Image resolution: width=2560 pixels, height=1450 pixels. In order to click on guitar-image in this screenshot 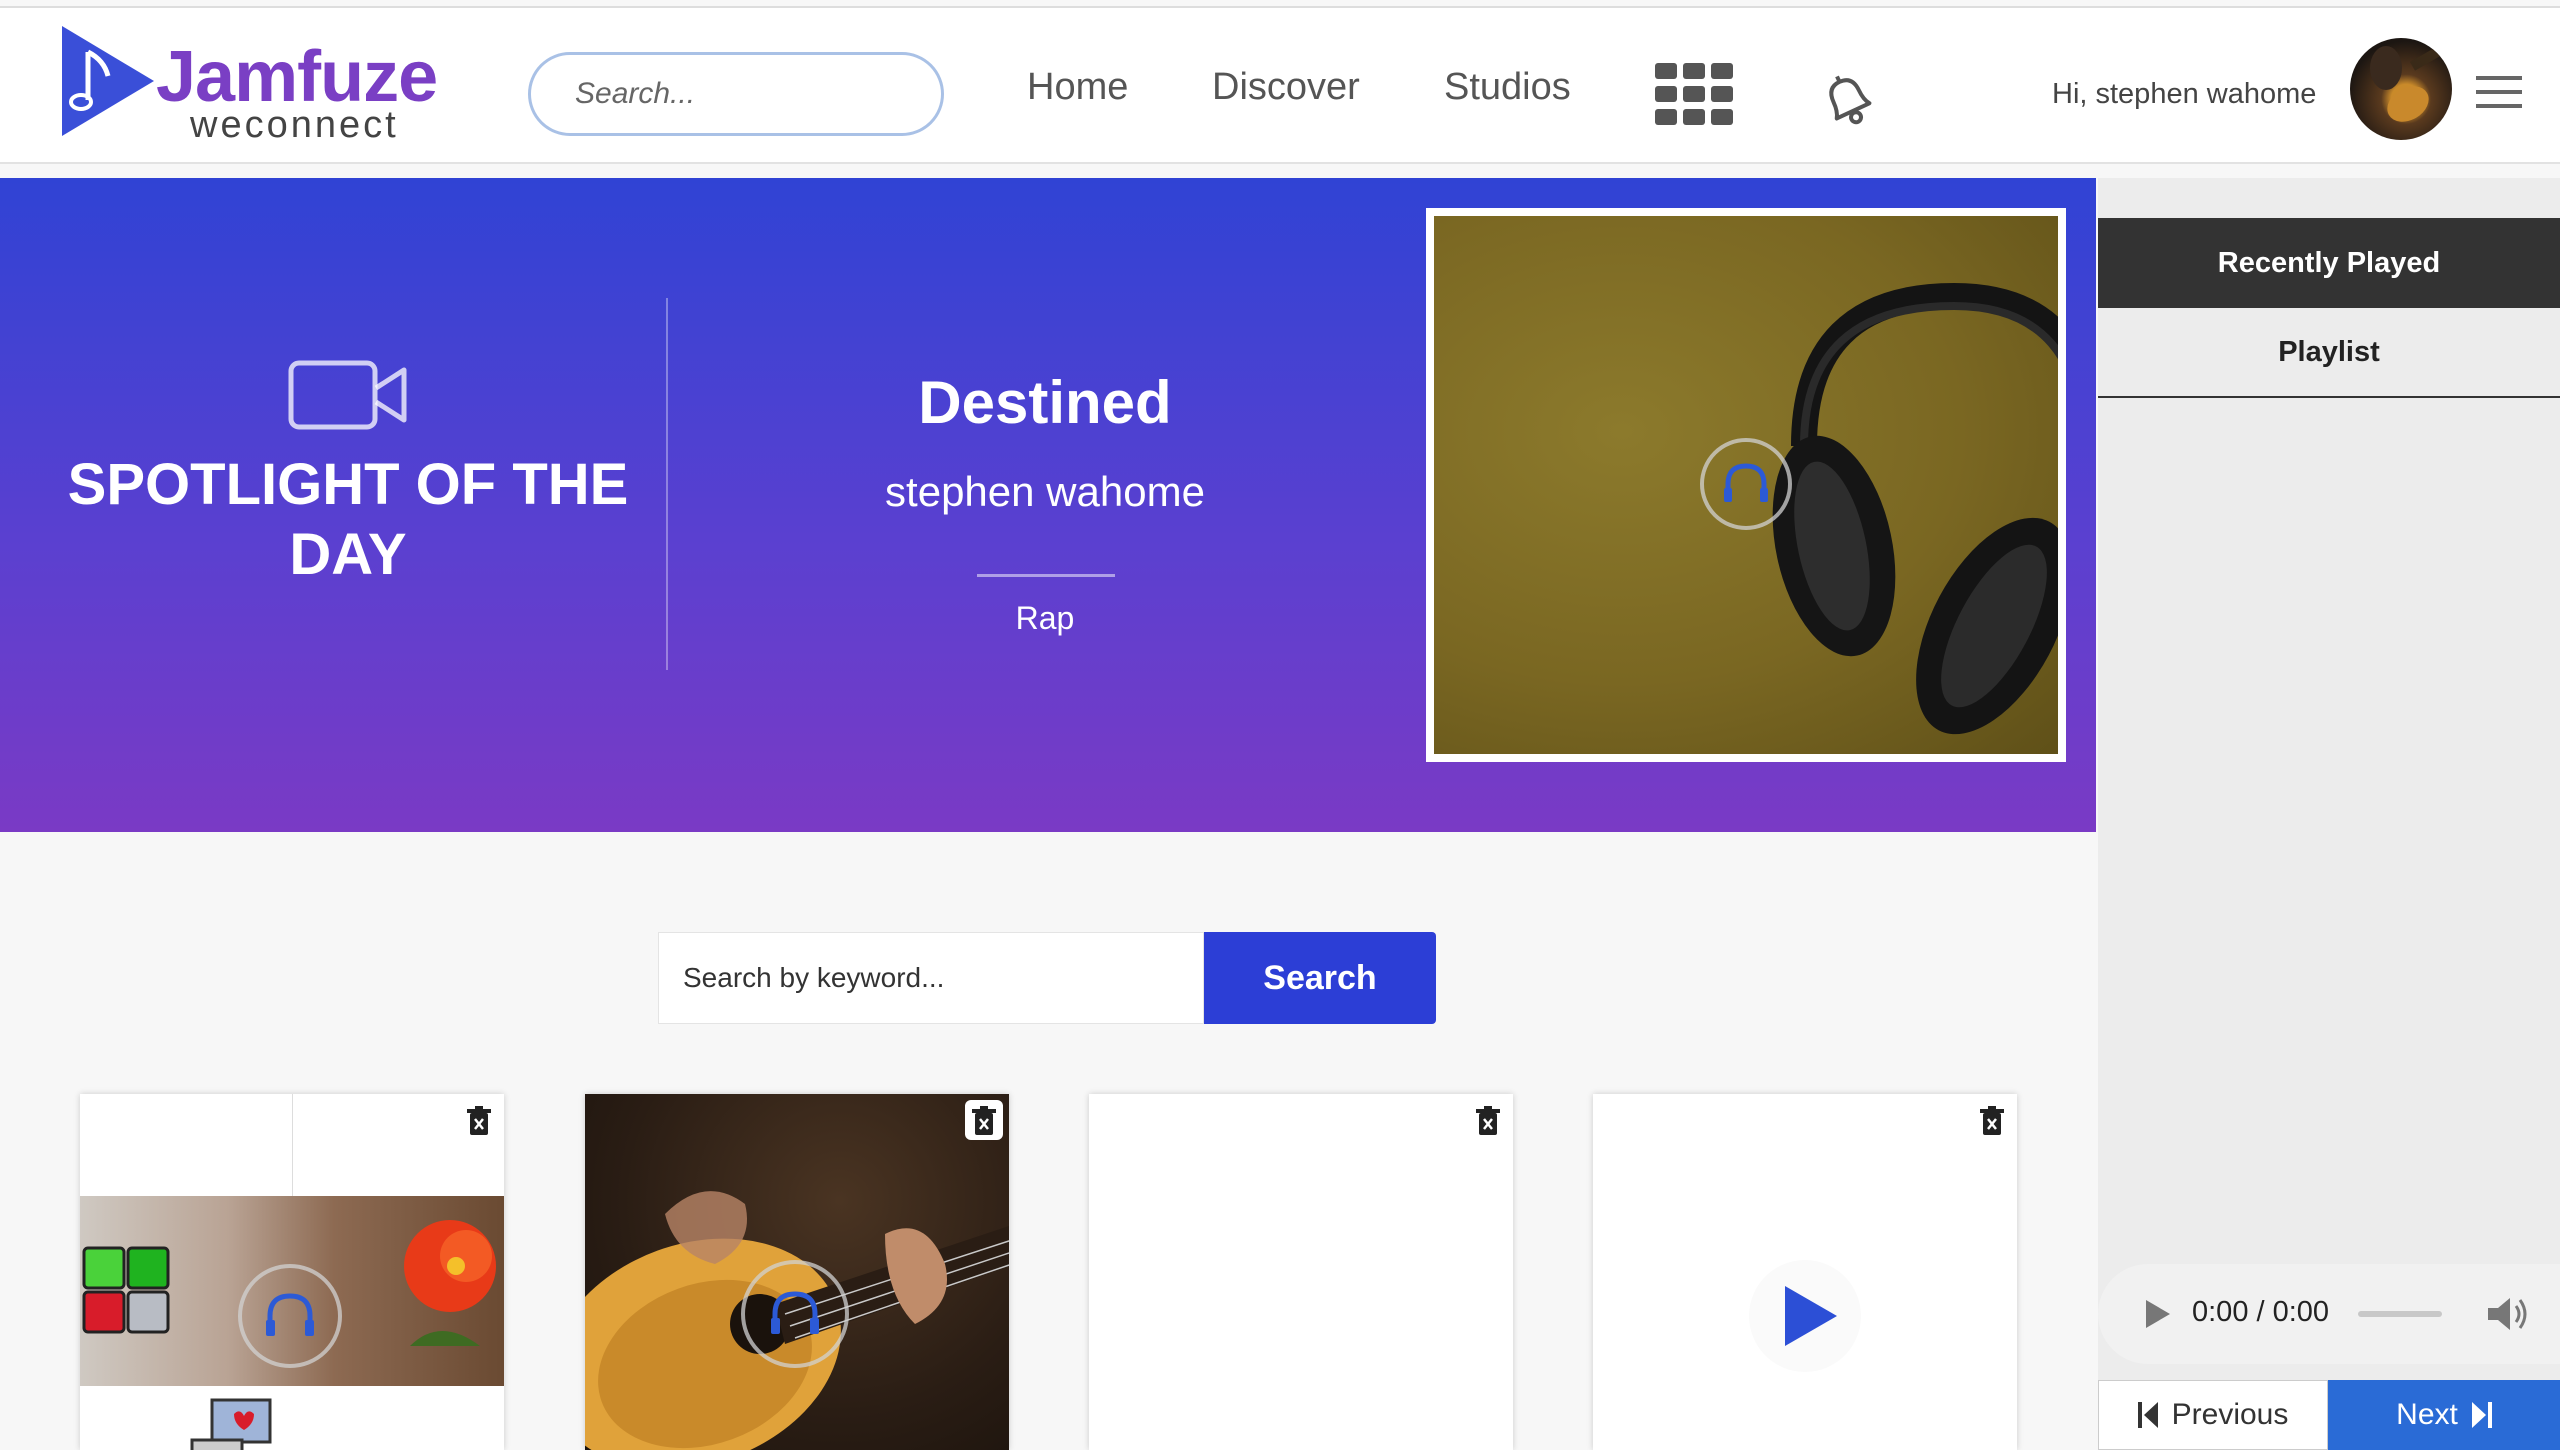, I will do `click(797, 1272)`.